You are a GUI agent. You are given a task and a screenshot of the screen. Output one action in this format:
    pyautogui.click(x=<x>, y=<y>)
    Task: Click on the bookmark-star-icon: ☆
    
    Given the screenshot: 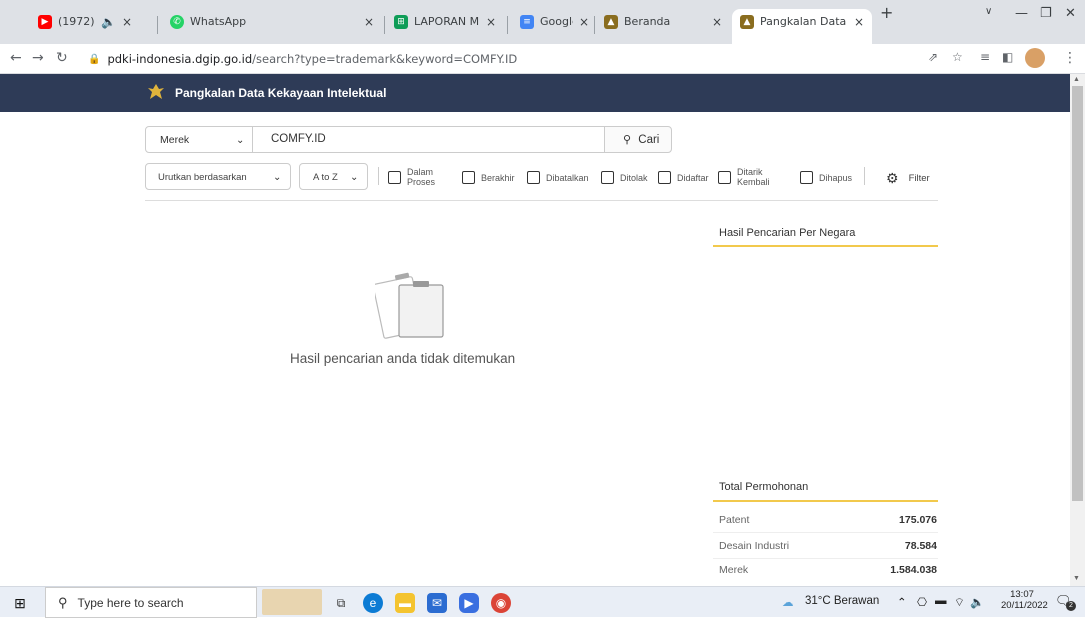 What is the action you would take?
    pyautogui.click(x=957, y=57)
    